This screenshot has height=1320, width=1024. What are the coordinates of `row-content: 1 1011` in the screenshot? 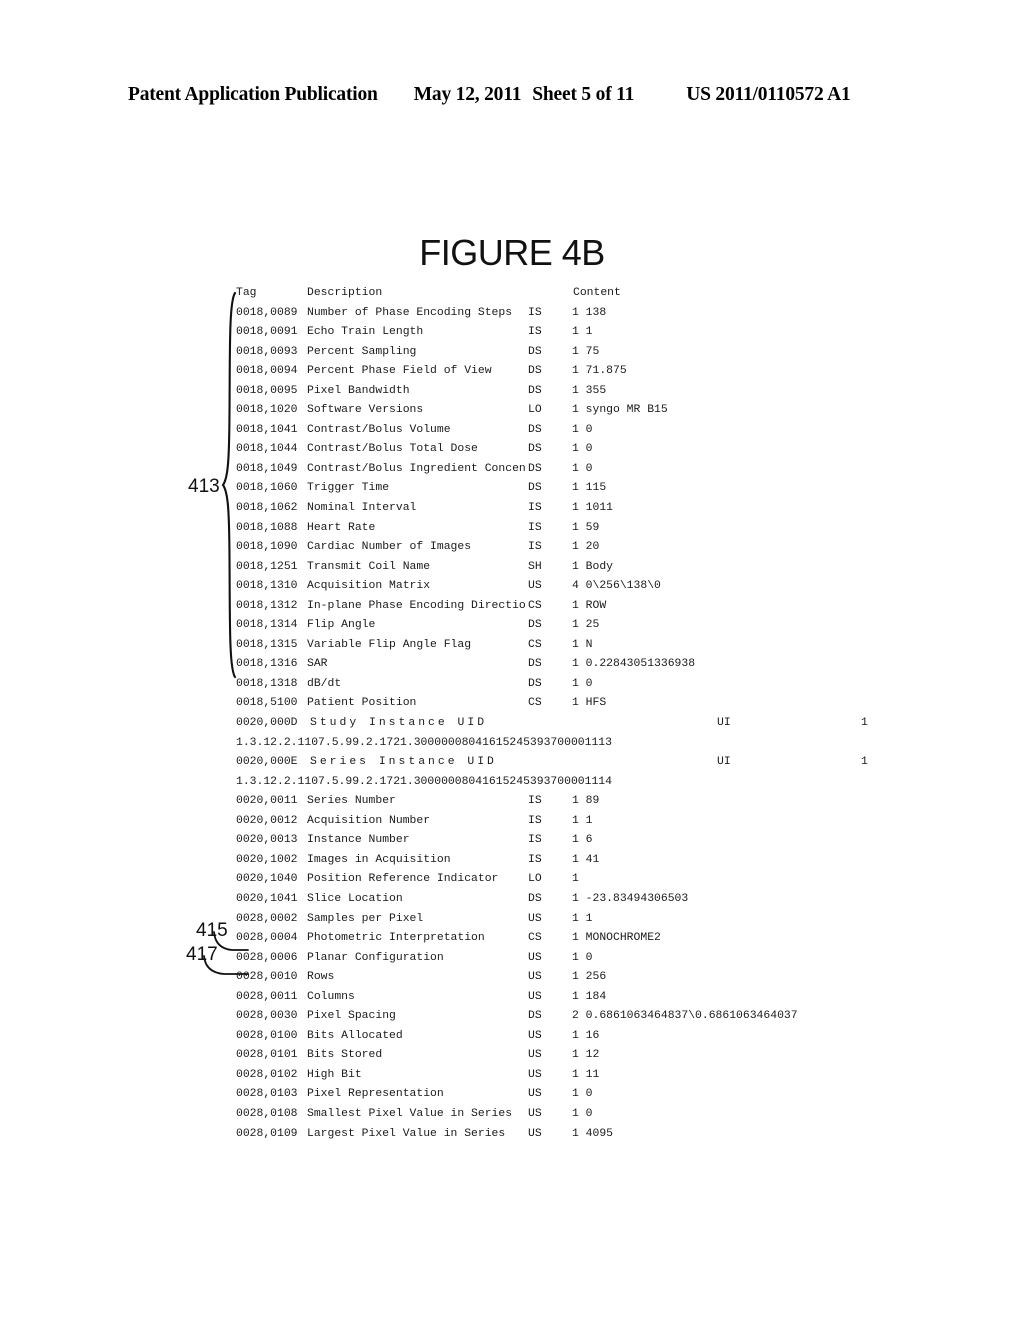 It's located at (593, 508).